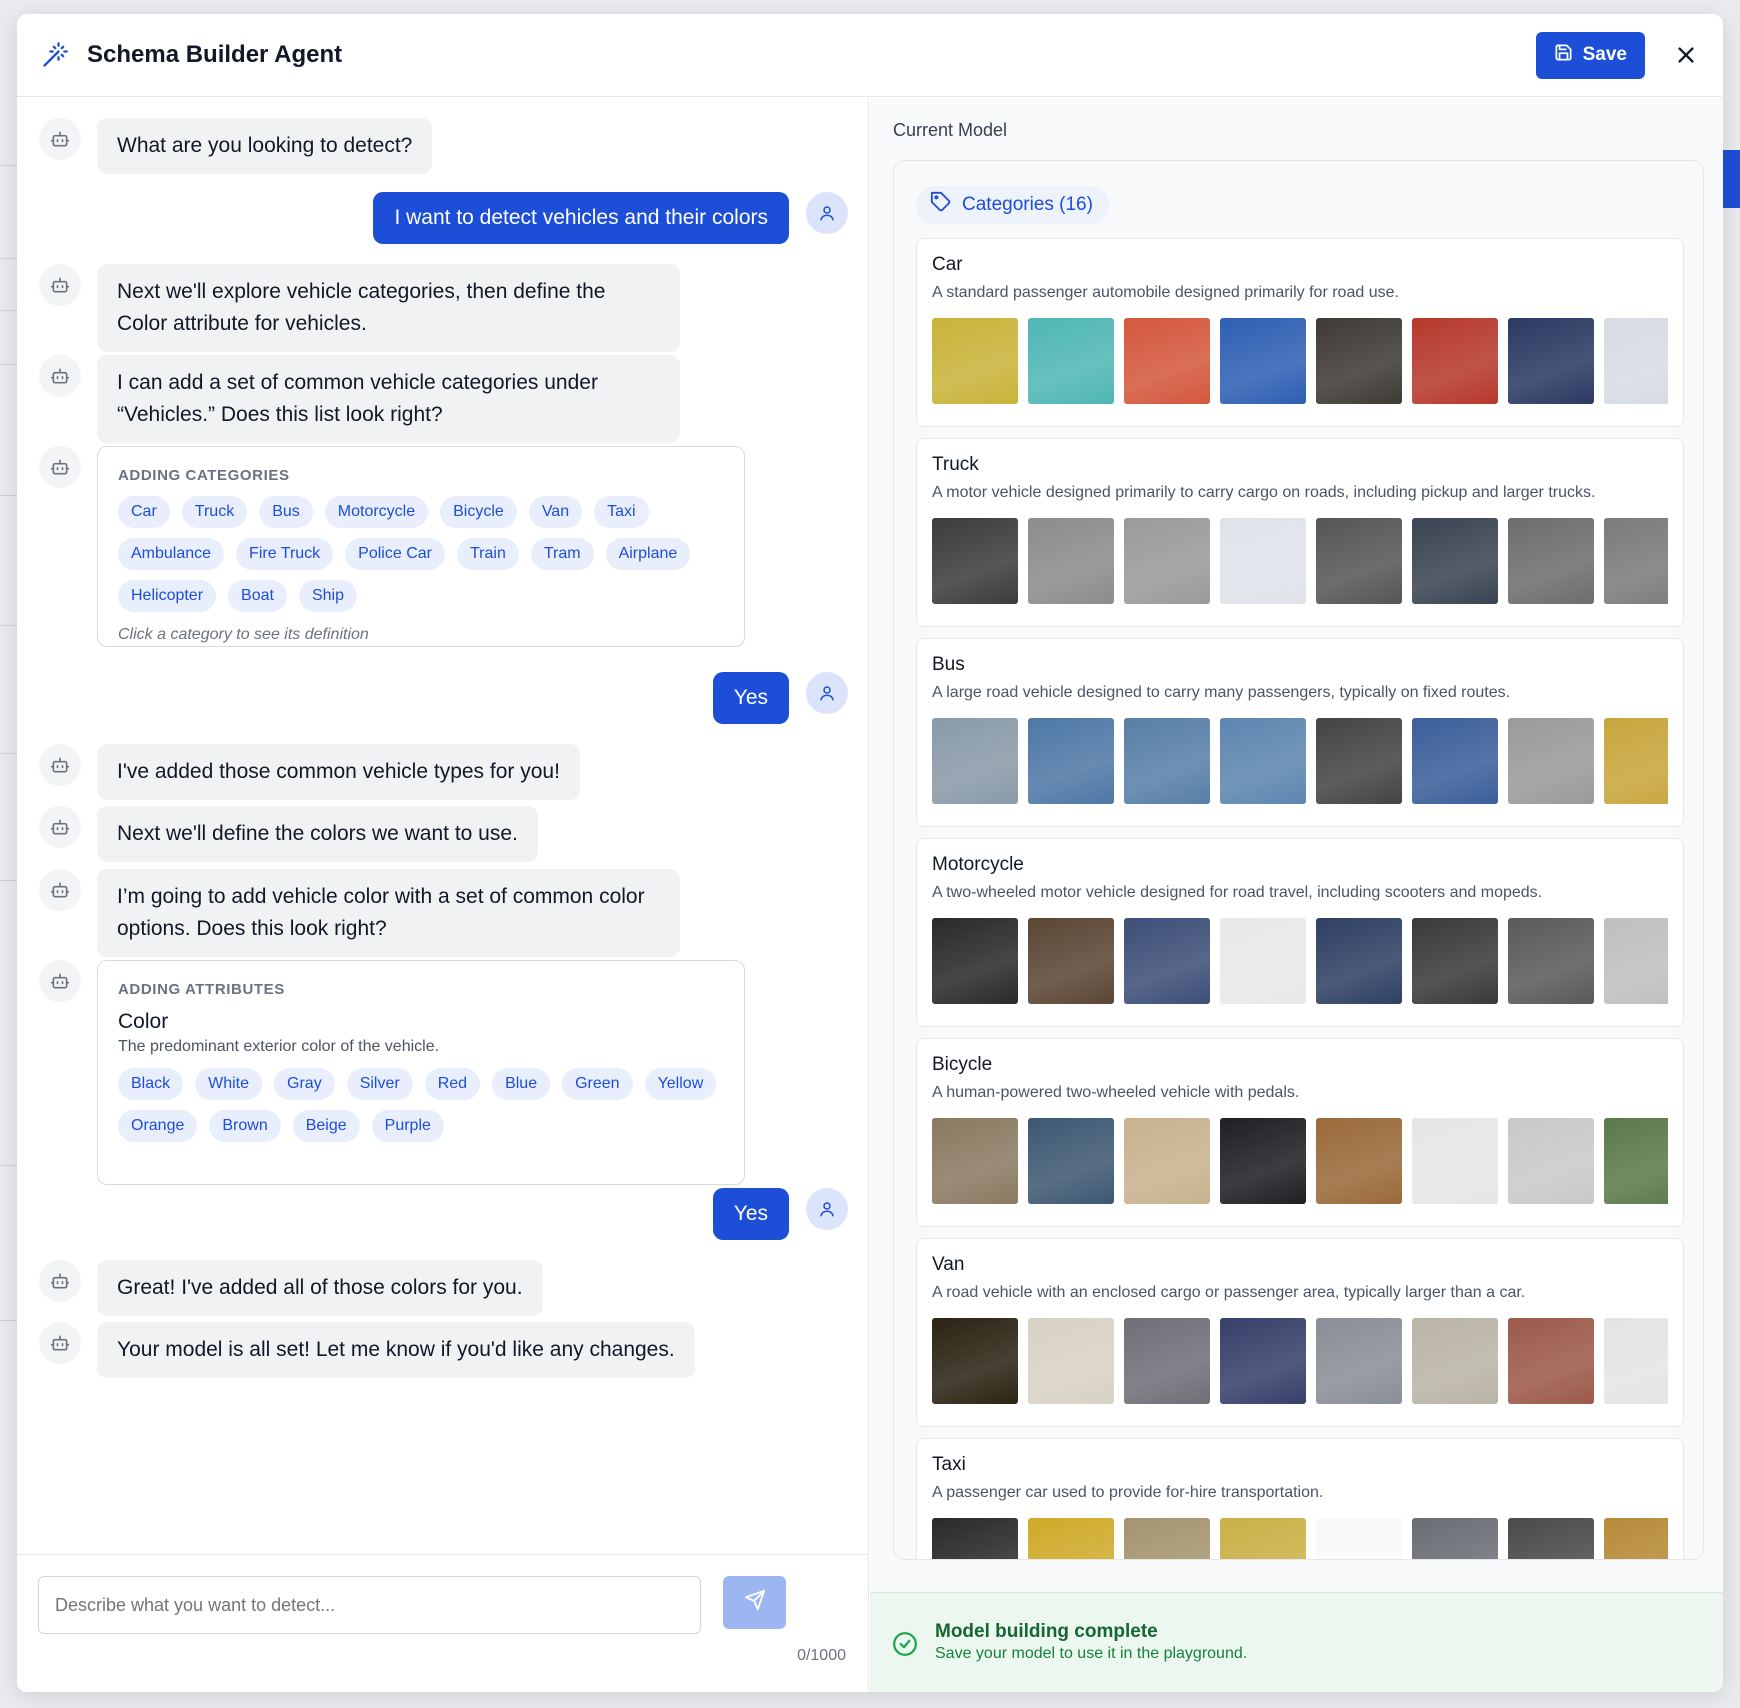 This screenshot has width=1740, height=1708. What do you see at coordinates (680, 1084) in the screenshot?
I see `color-chip: Yellow` at bounding box center [680, 1084].